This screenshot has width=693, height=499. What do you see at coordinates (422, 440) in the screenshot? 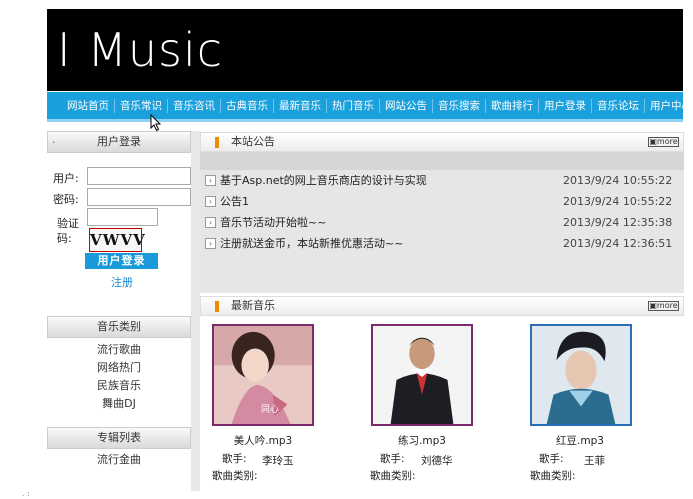
I see `song-file-name: 练习.mp3` at bounding box center [422, 440].